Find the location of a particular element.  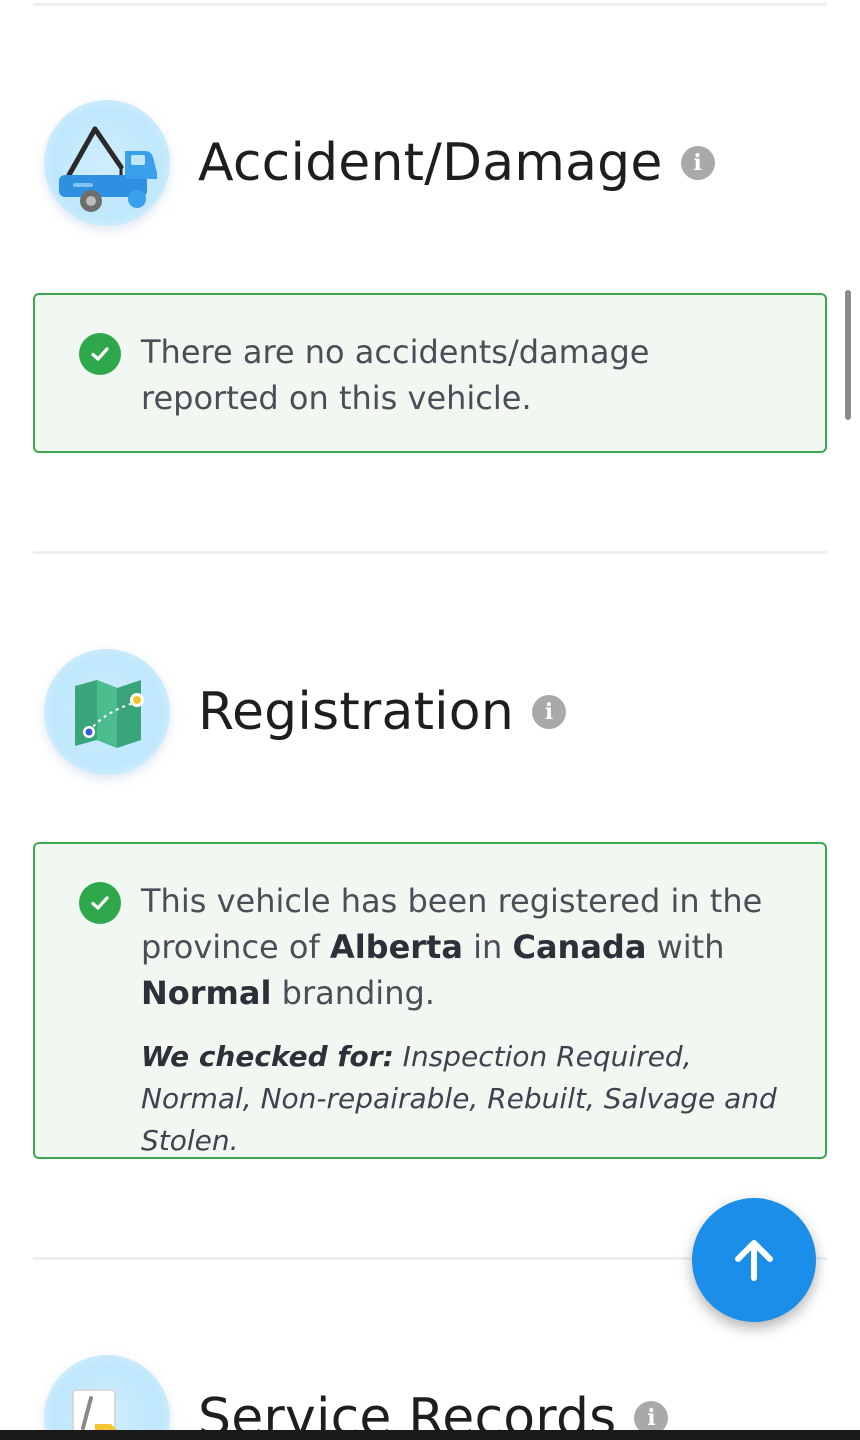

bottom-bar is located at coordinates (430, 1435).